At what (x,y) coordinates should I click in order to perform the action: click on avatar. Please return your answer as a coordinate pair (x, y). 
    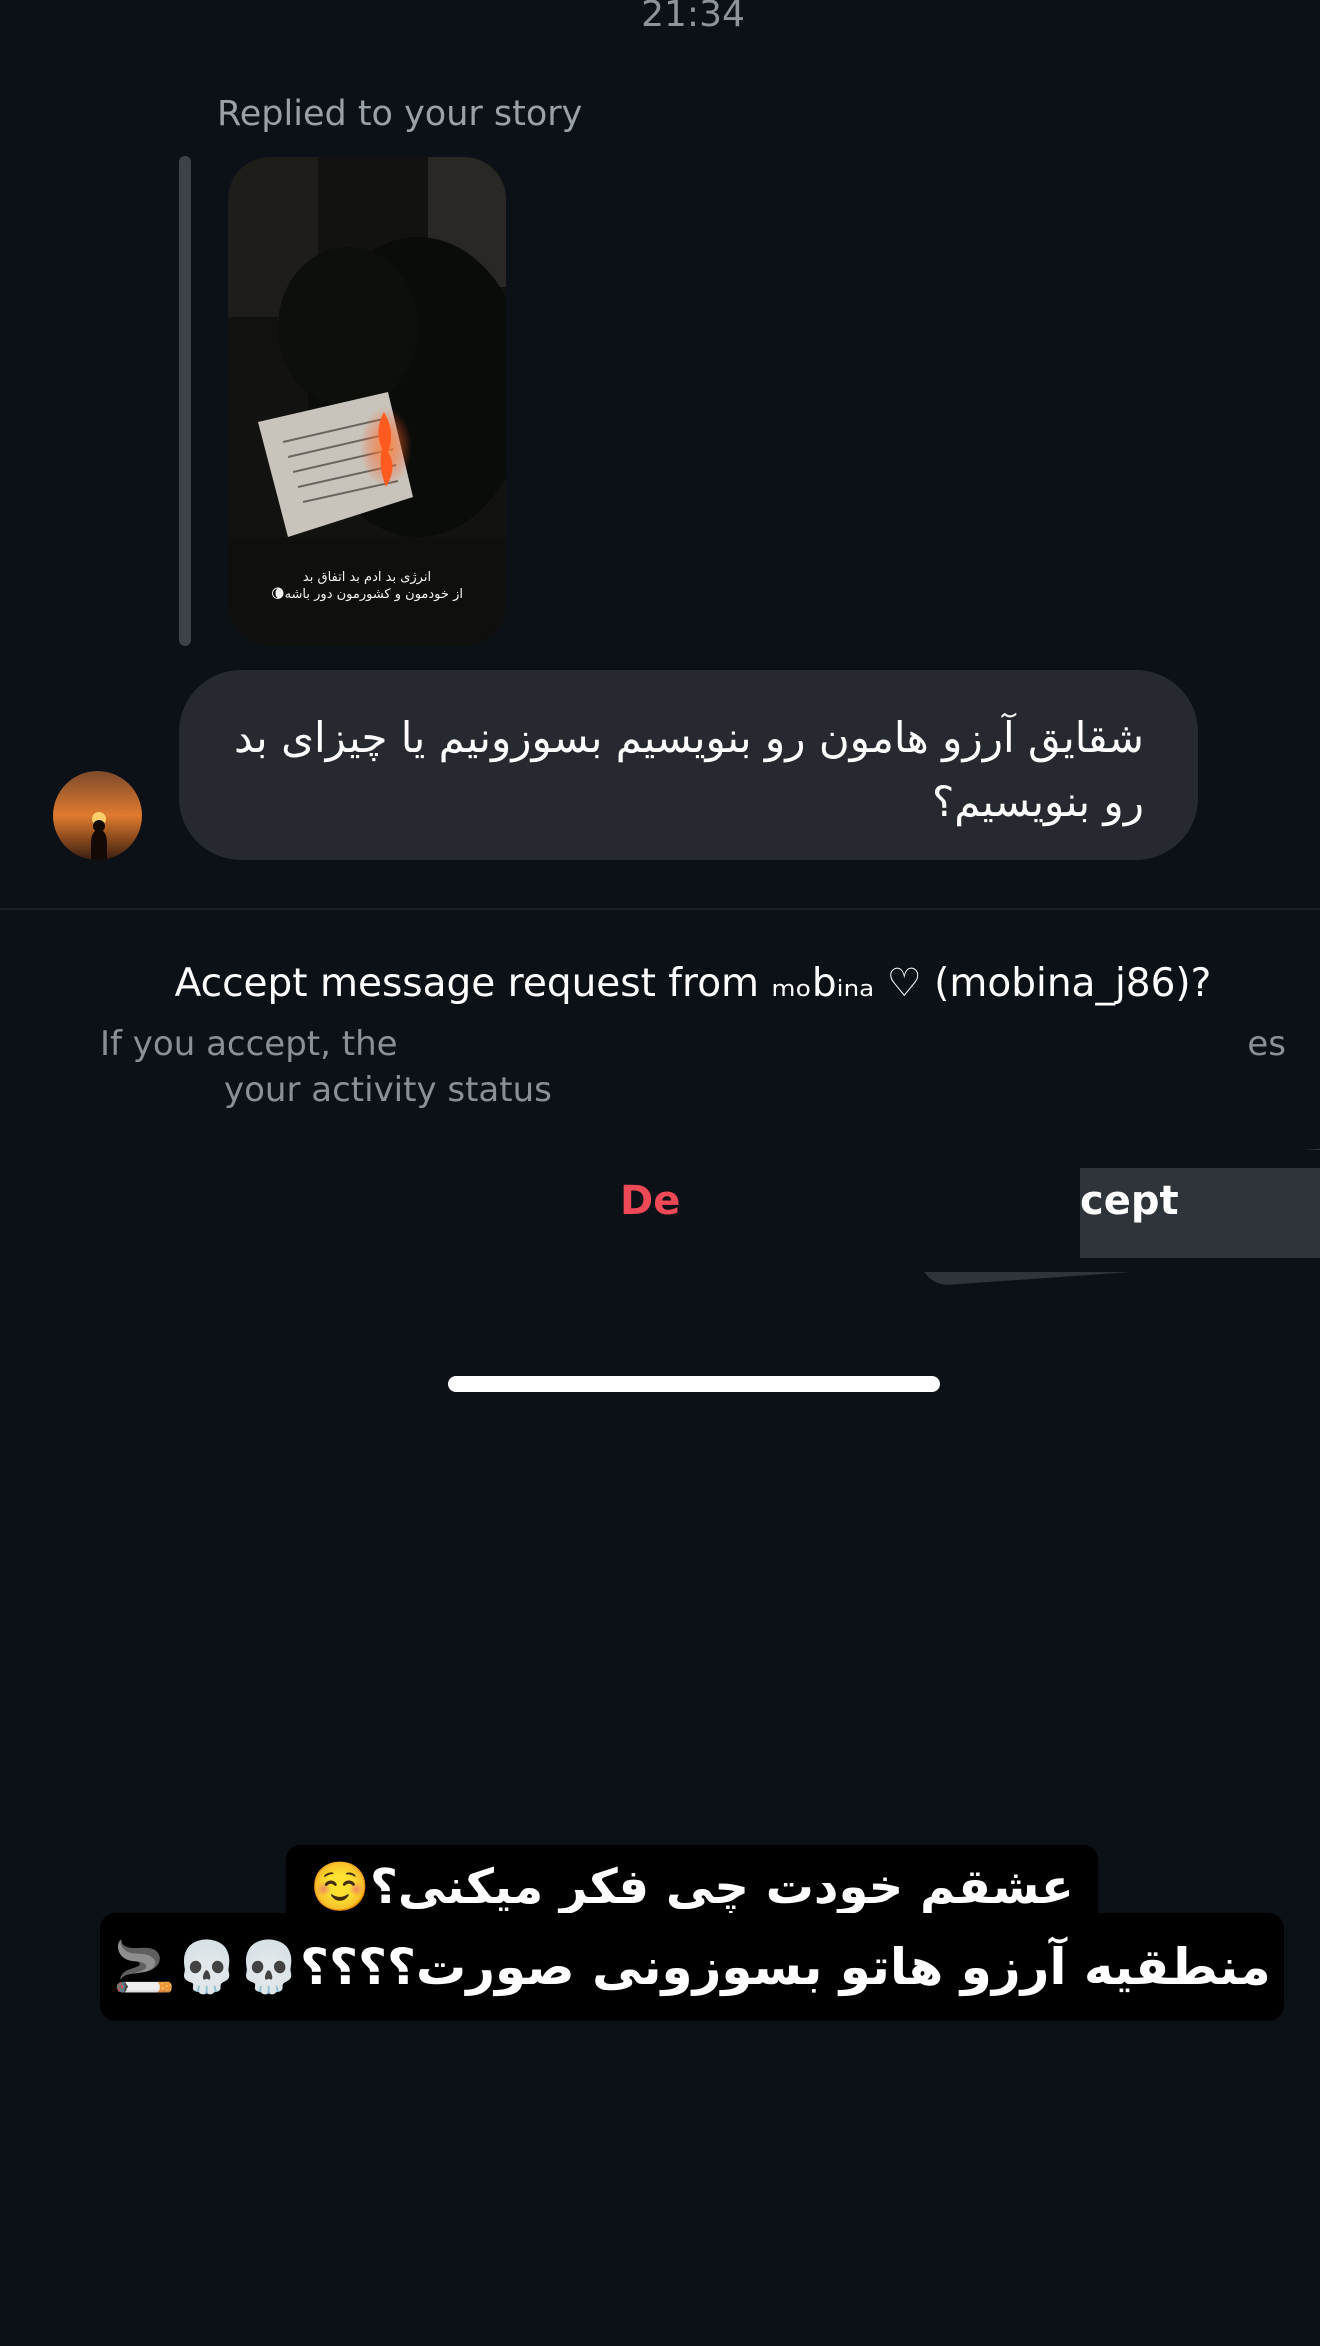
    Looking at the image, I should click on (97, 815).